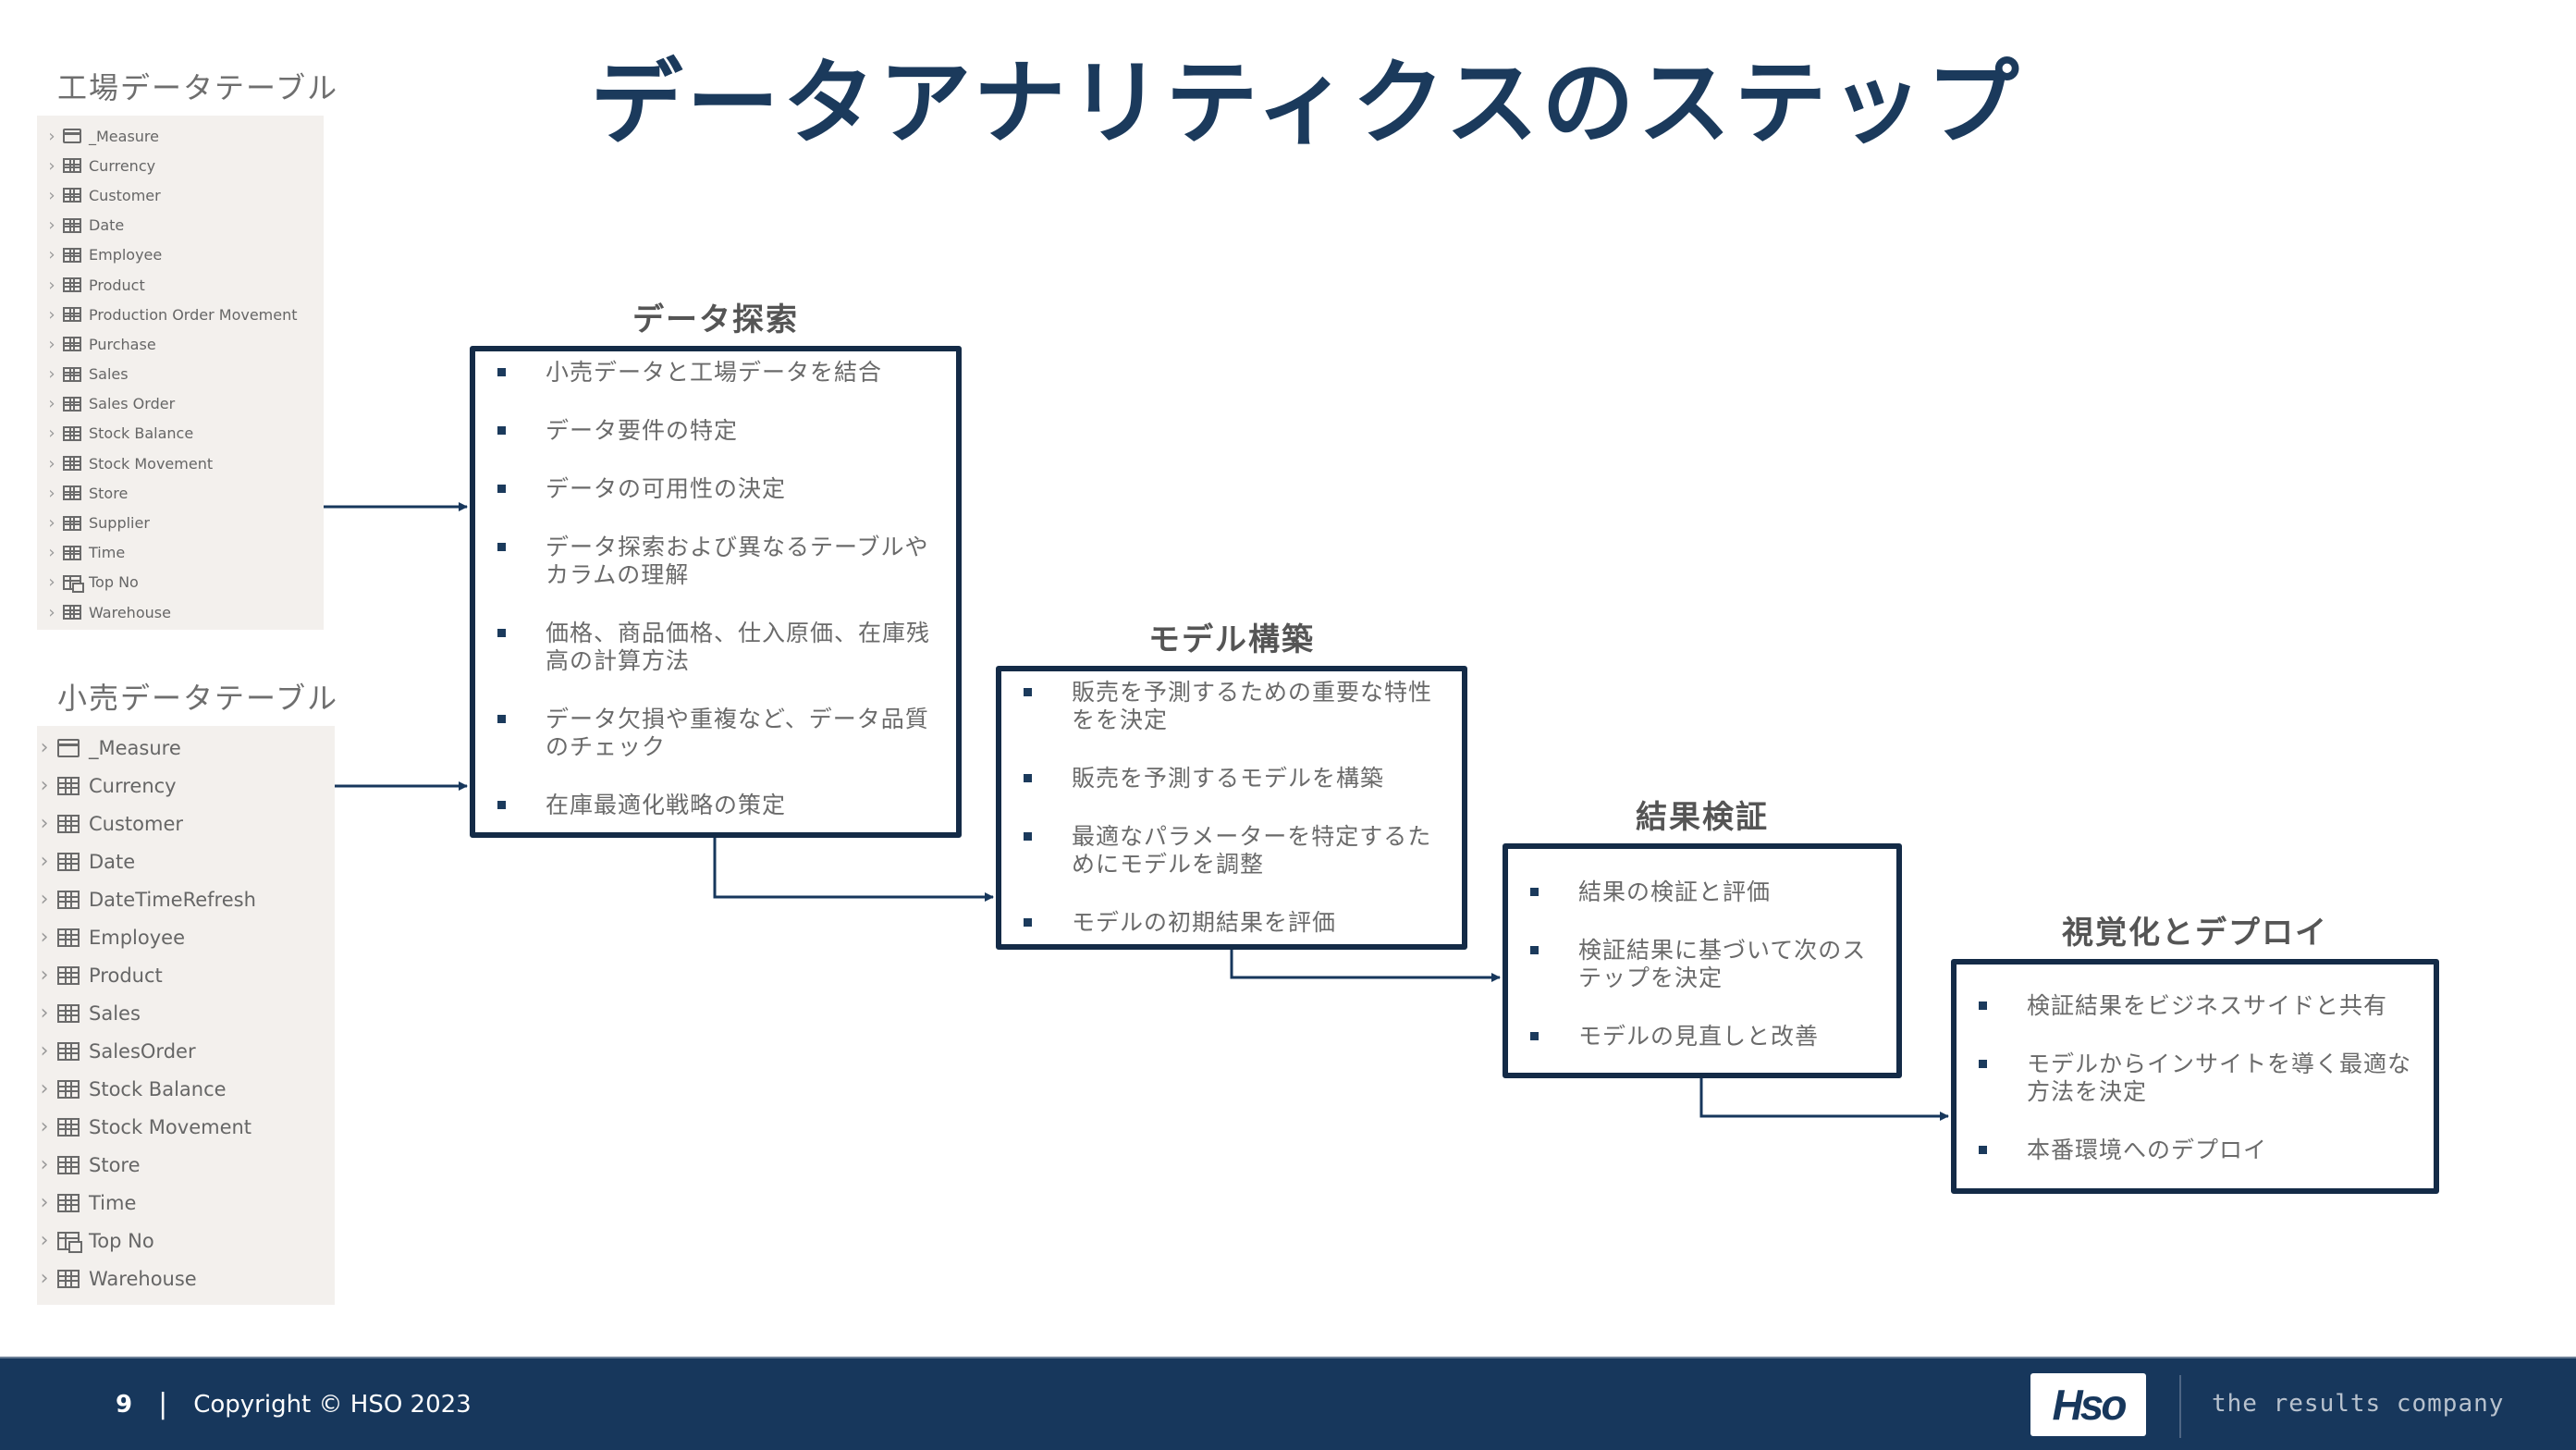 The width and height of the screenshot is (2576, 1450). I want to click on hso-logo: Hso, so click(2088, 1404).